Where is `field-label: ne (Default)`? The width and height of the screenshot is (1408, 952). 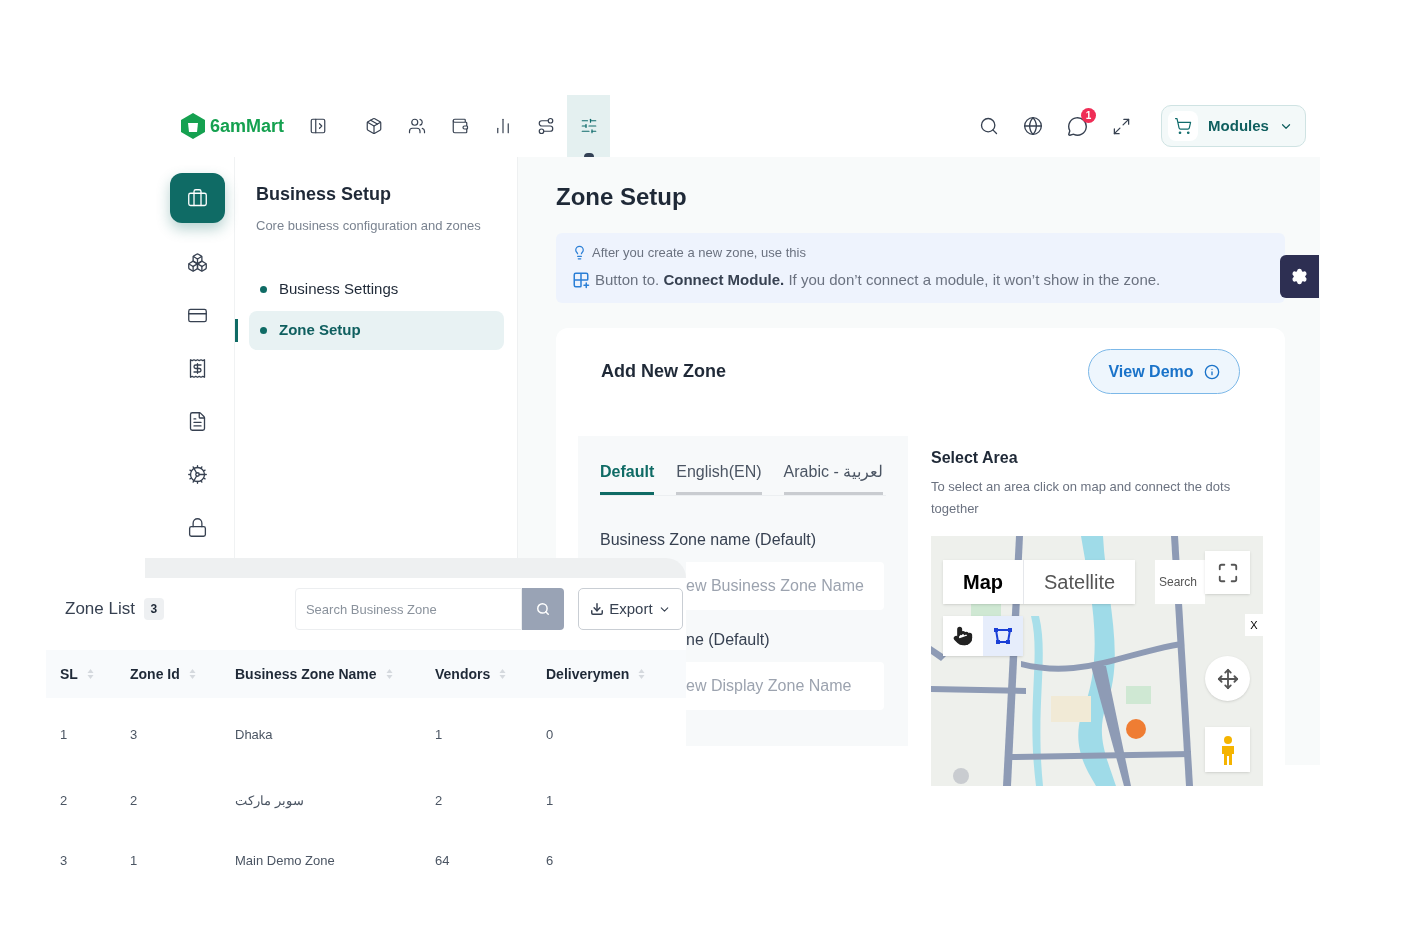 field-label: ne (Default) is located at coordinates (728, 640).